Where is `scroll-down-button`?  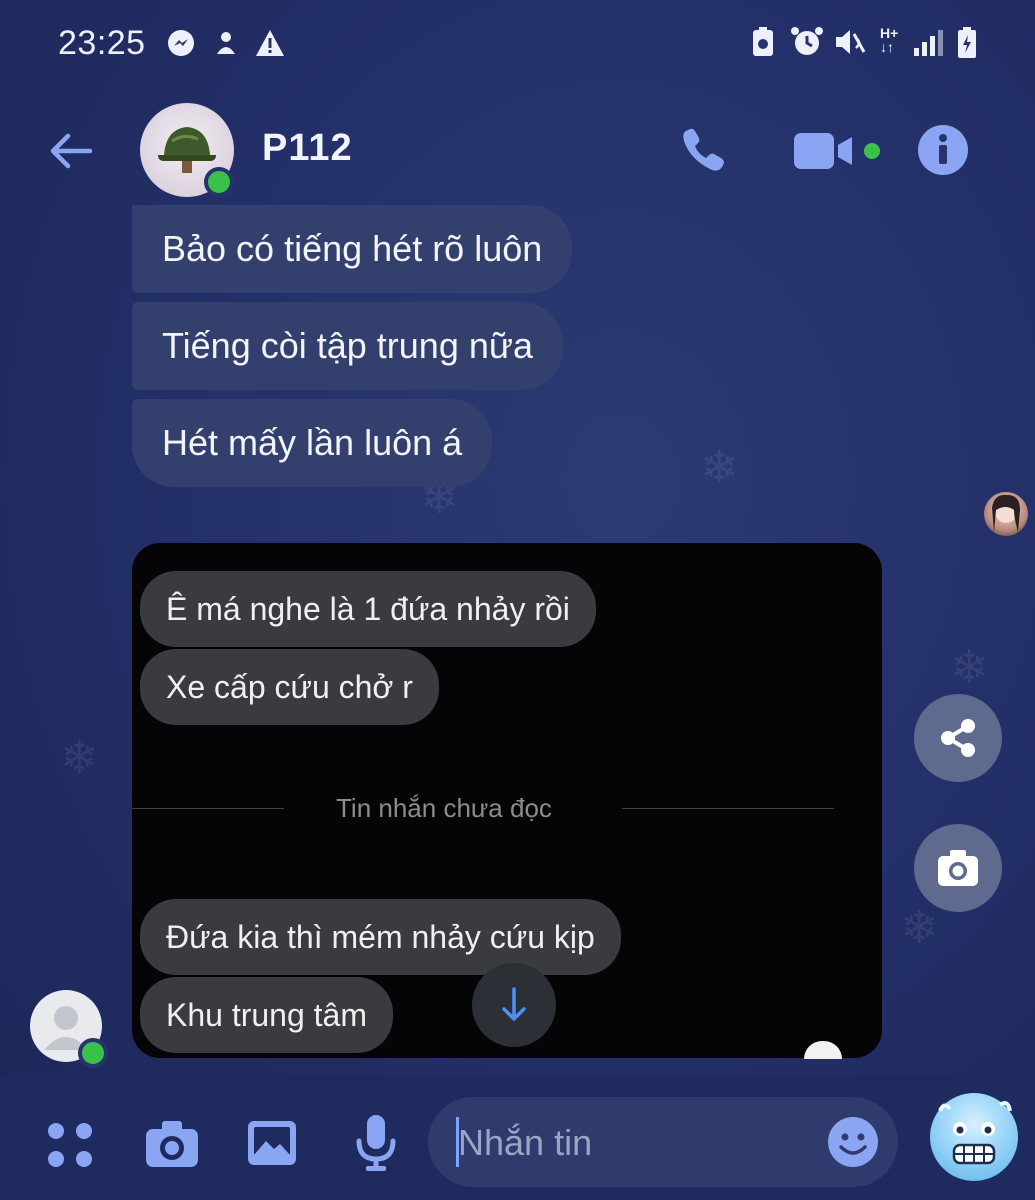
scroll-down-button is located at coordinates (514, 1005).